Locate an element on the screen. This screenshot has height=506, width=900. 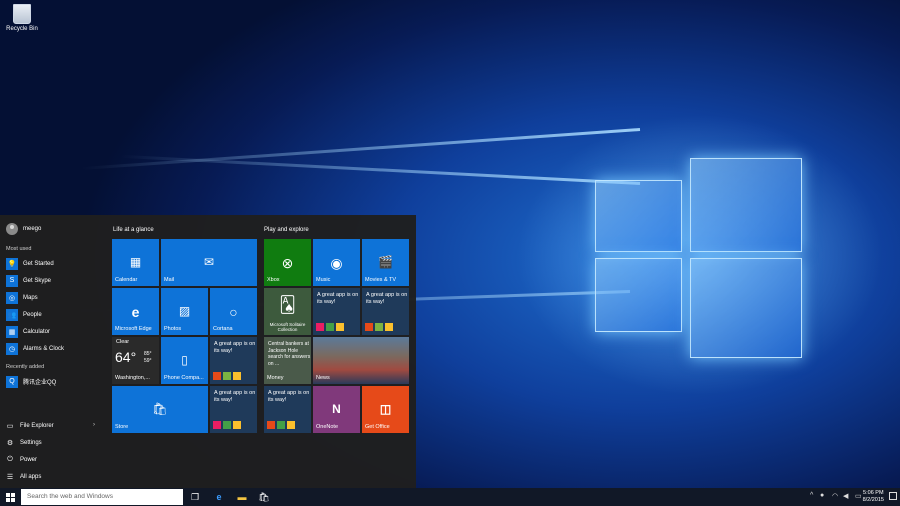
folder-icon: ▬ is located at coordinates (242, 497).